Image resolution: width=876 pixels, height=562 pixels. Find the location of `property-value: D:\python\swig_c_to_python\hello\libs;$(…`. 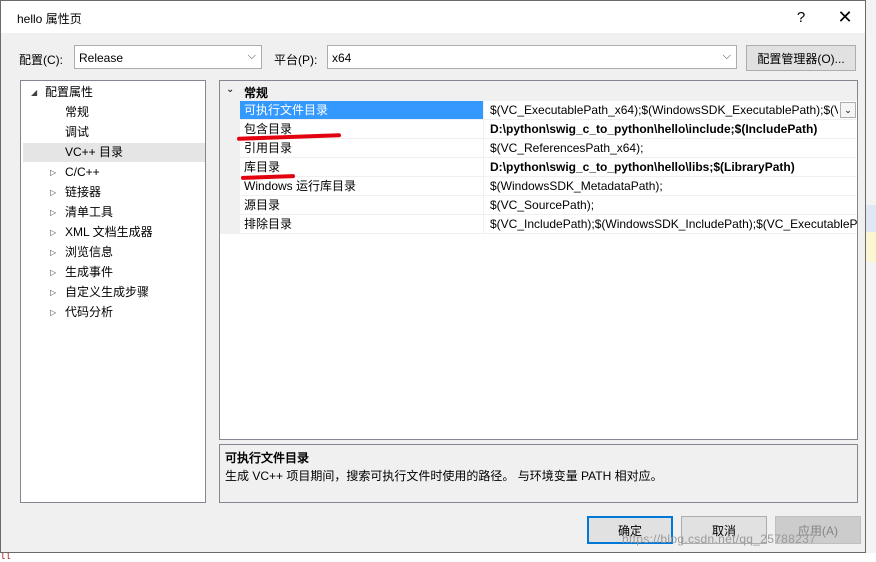

property-value: D:\python\swig_c_to_python\hello\libs;$(… is located at coordinates (673, 167).